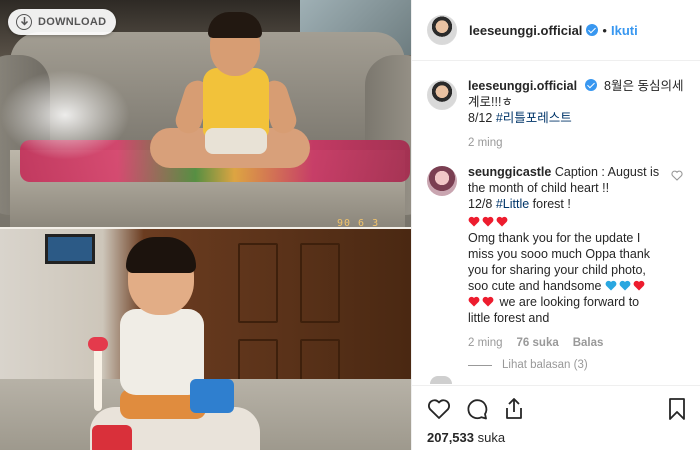  What do you see at coordinates (534, 118) in the screenshot?
I see `caption-hashtag: #리틀포레스트` at bounding box center [534, 118].